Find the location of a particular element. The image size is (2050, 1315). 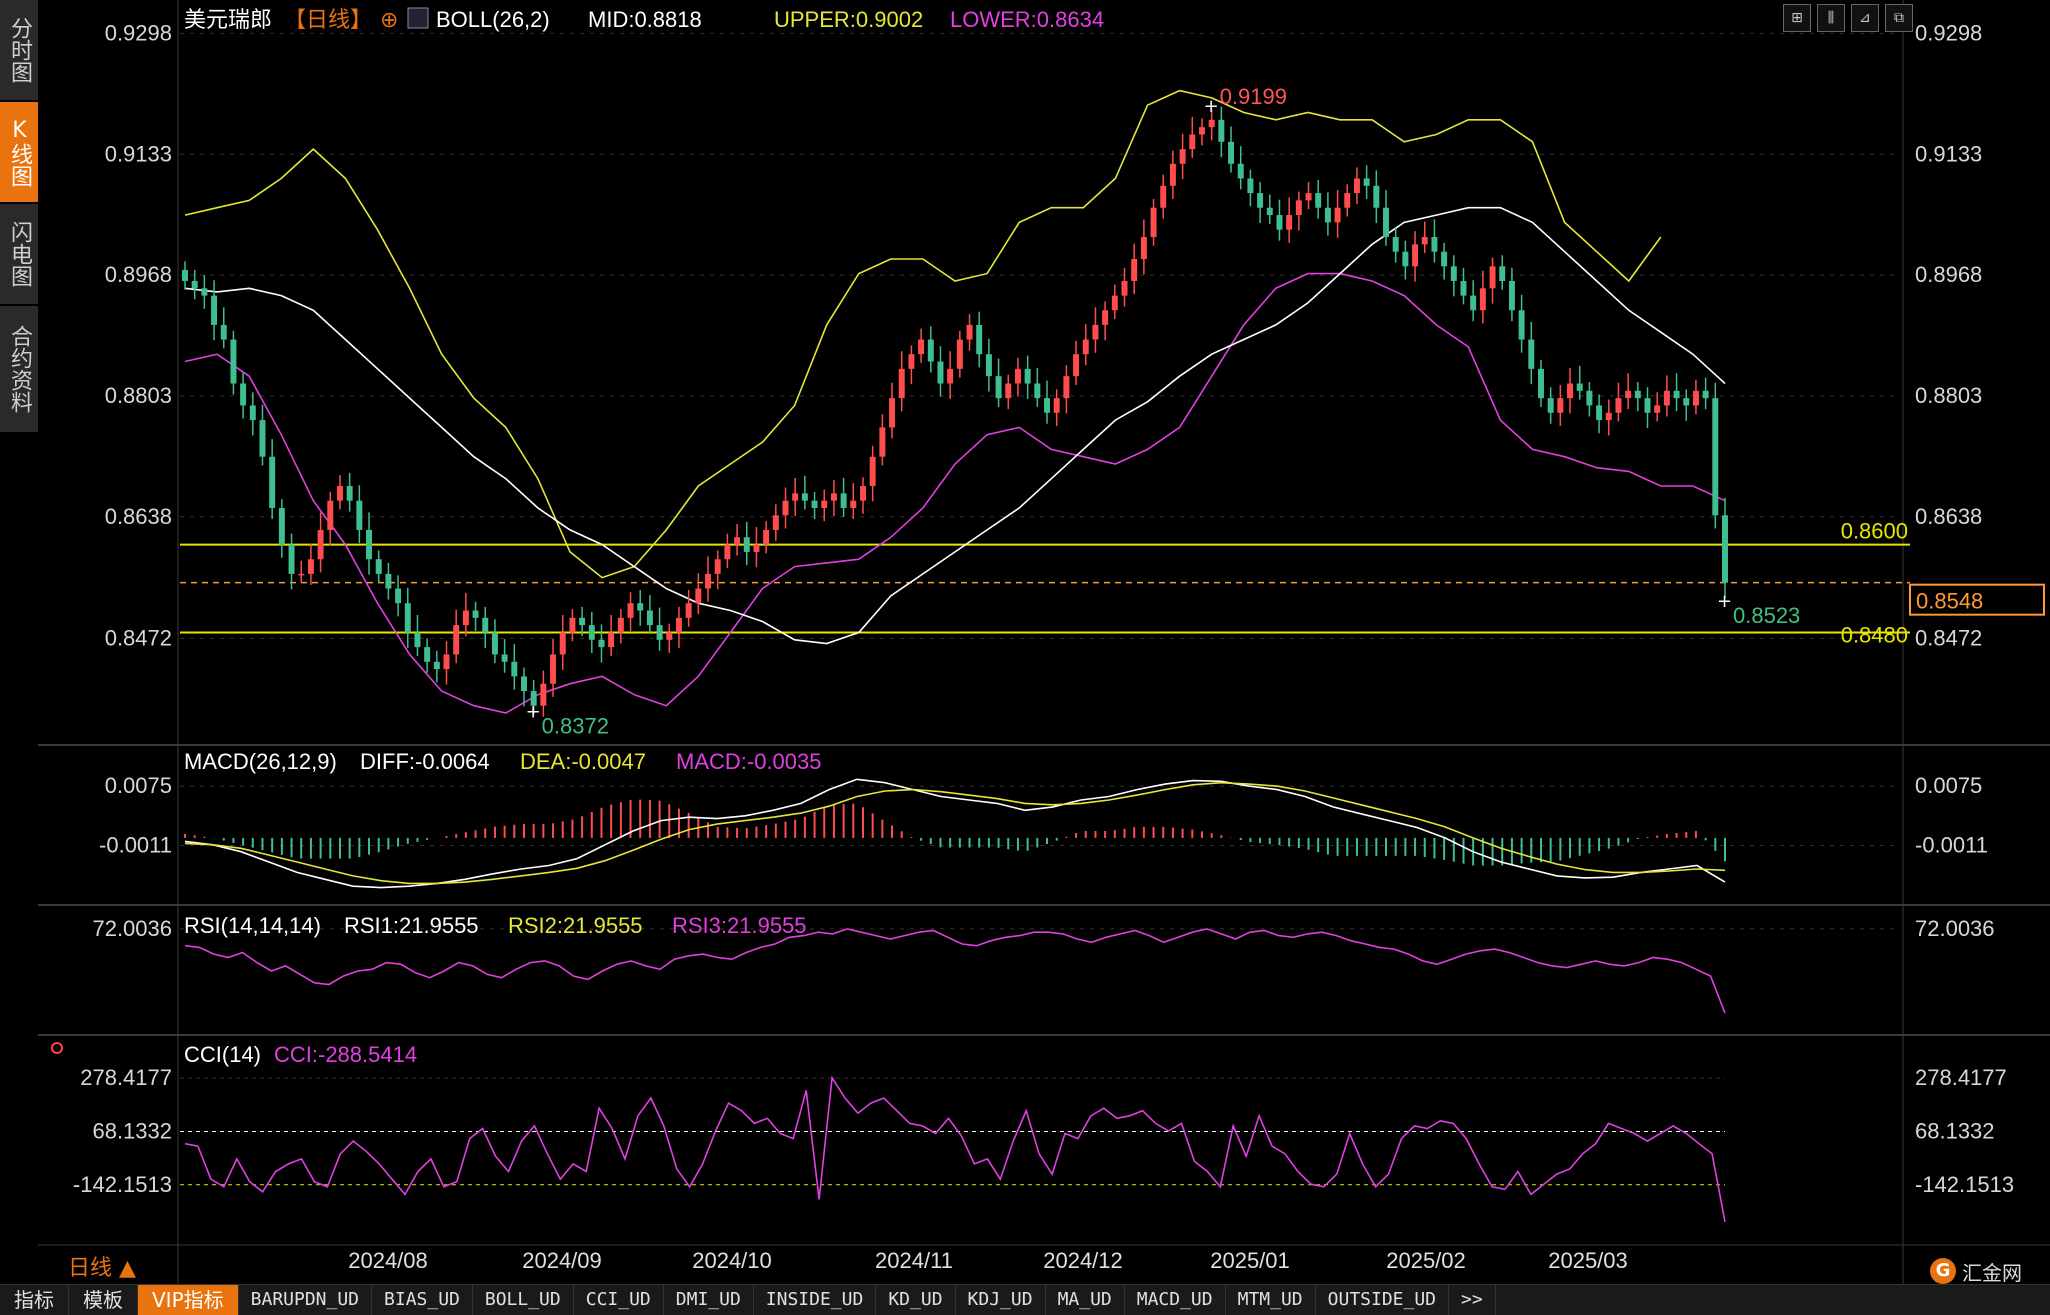

current-price-label: 0.8548 is located at coordinates (1949, 601).